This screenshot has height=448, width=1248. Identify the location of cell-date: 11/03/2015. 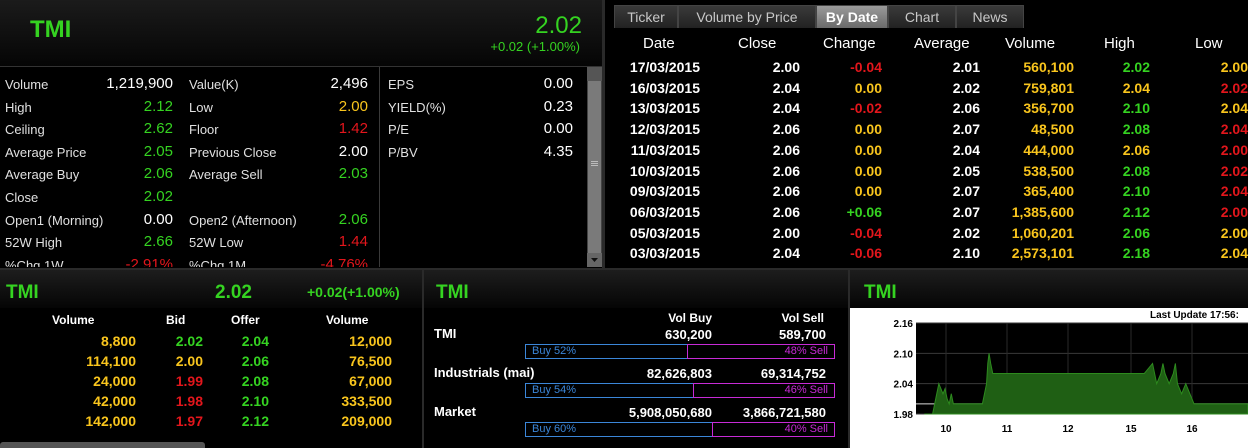
(665, 149).